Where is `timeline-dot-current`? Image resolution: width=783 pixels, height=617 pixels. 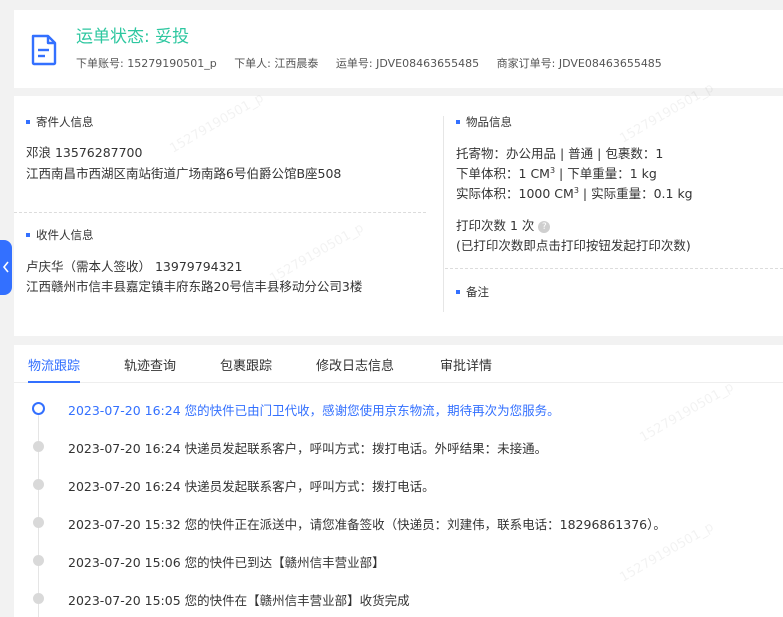 timeline-dot-current is located at coordinates (38, 408).